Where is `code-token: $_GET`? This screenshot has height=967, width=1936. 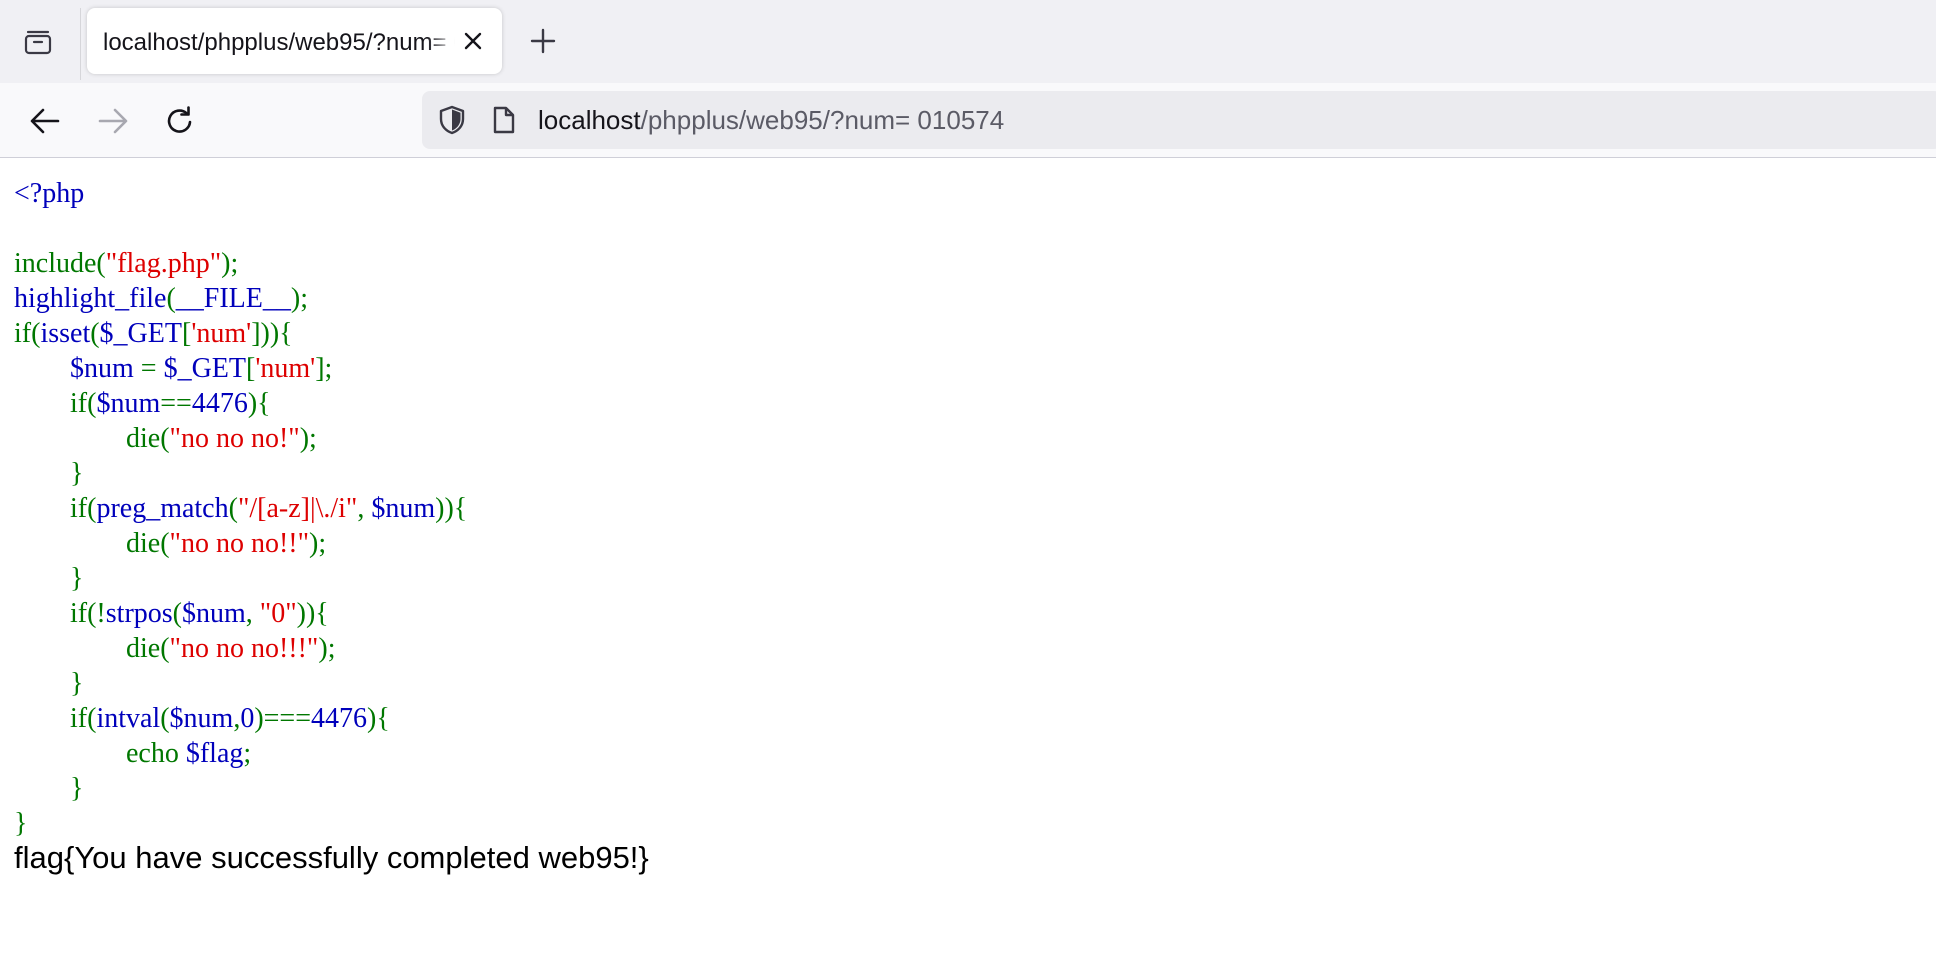
code-token: $_GET is located at coordinates (140, 333).